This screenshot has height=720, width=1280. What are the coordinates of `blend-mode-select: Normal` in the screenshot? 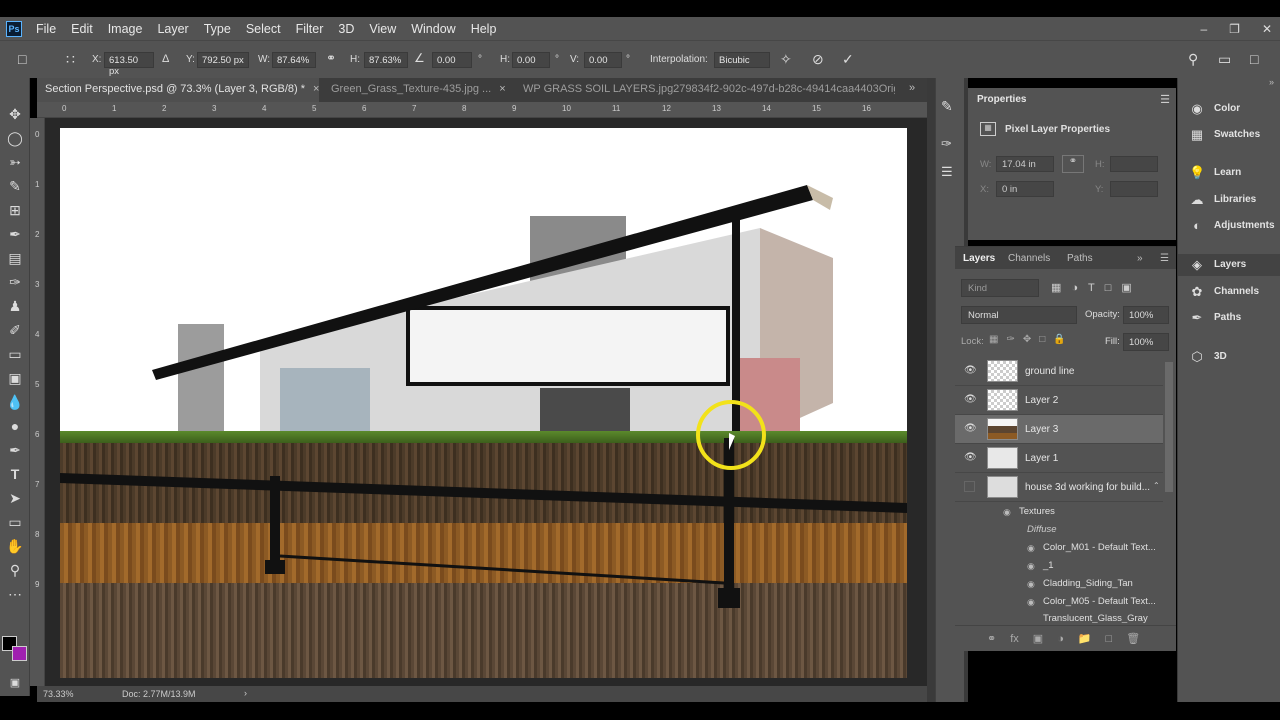 It's located at (1019, 315).